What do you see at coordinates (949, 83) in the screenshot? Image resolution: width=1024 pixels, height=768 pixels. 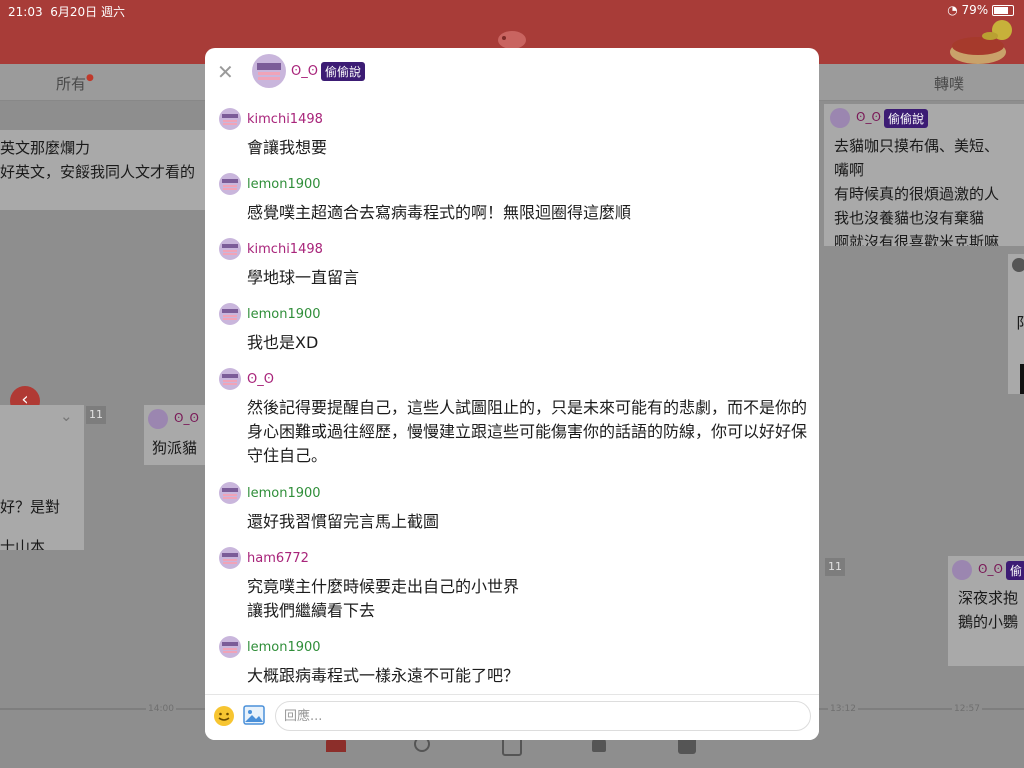 I see `tab-replurk: 轉噗` at bounding box center [949, 83].